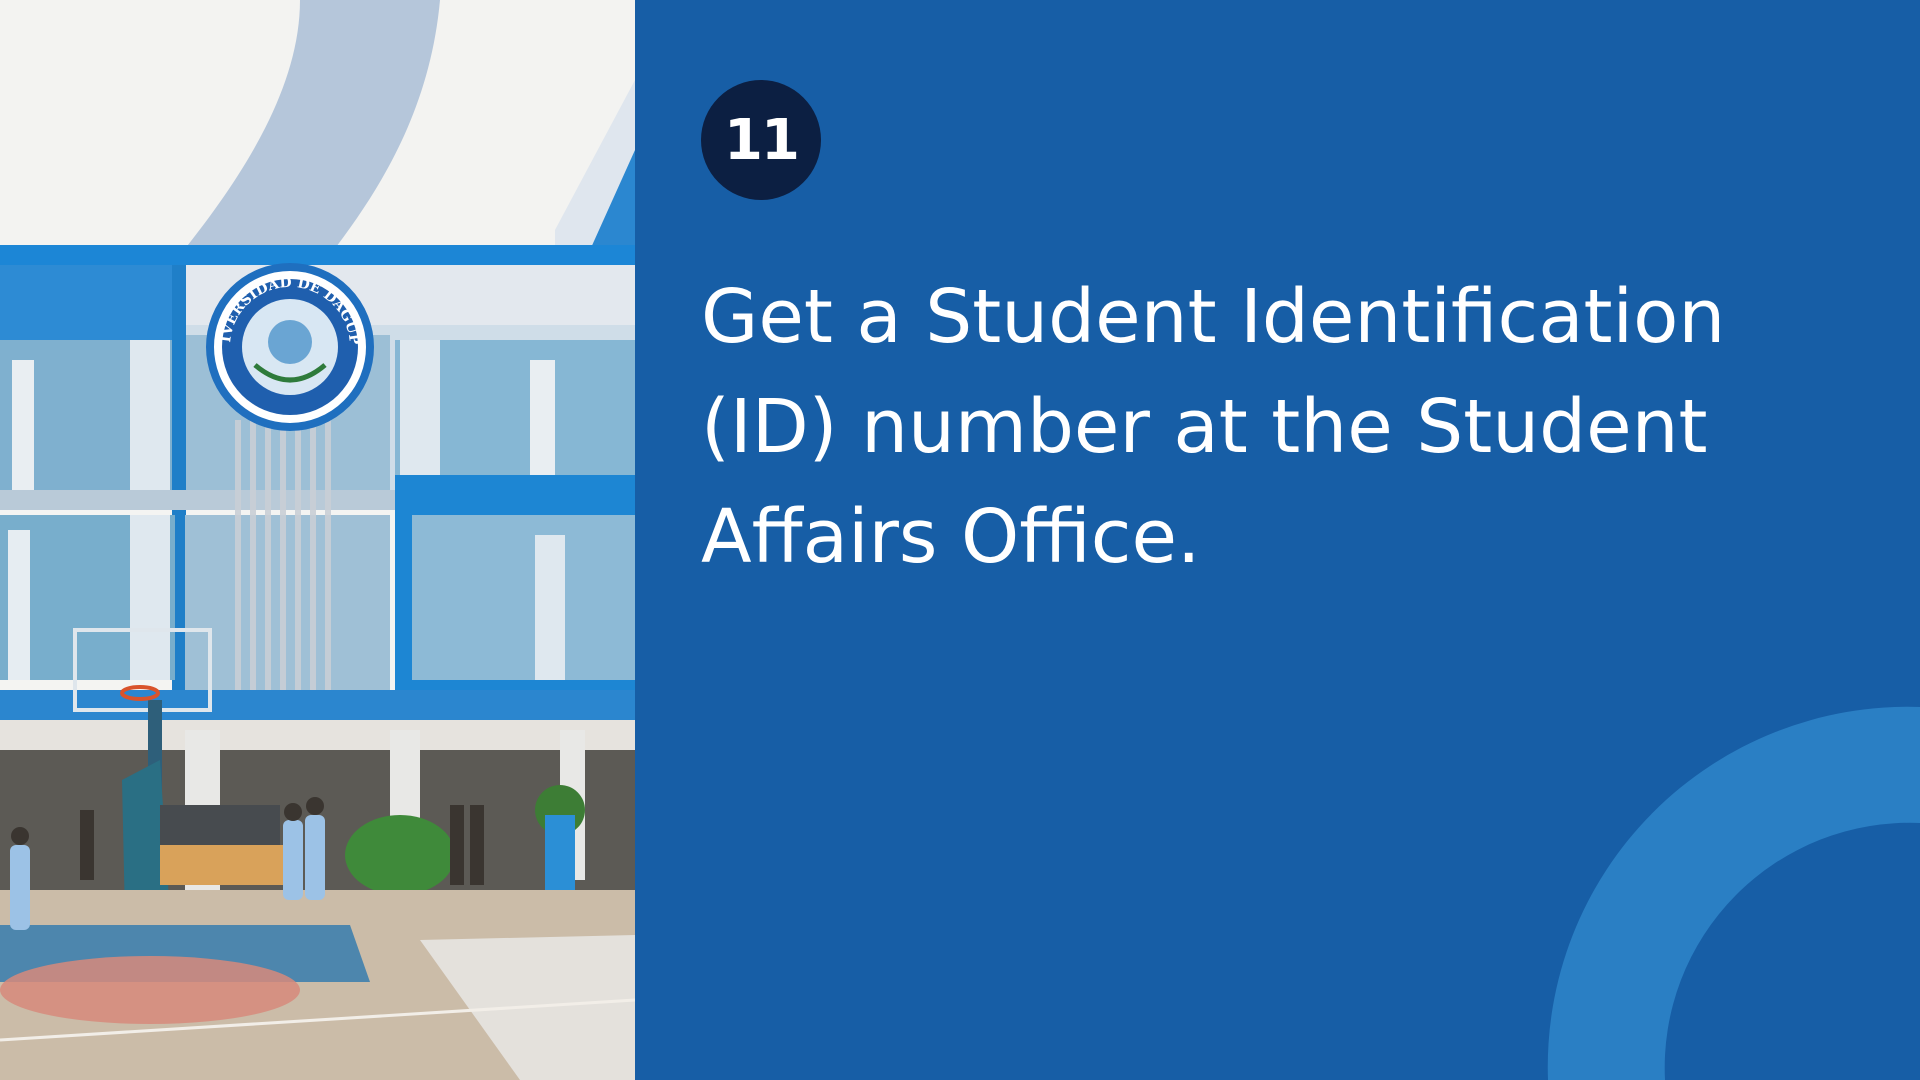 Image resolution: width=1920 pixels, height=1080 pixels. I want to click on step-number: 11, so click(762, 140).